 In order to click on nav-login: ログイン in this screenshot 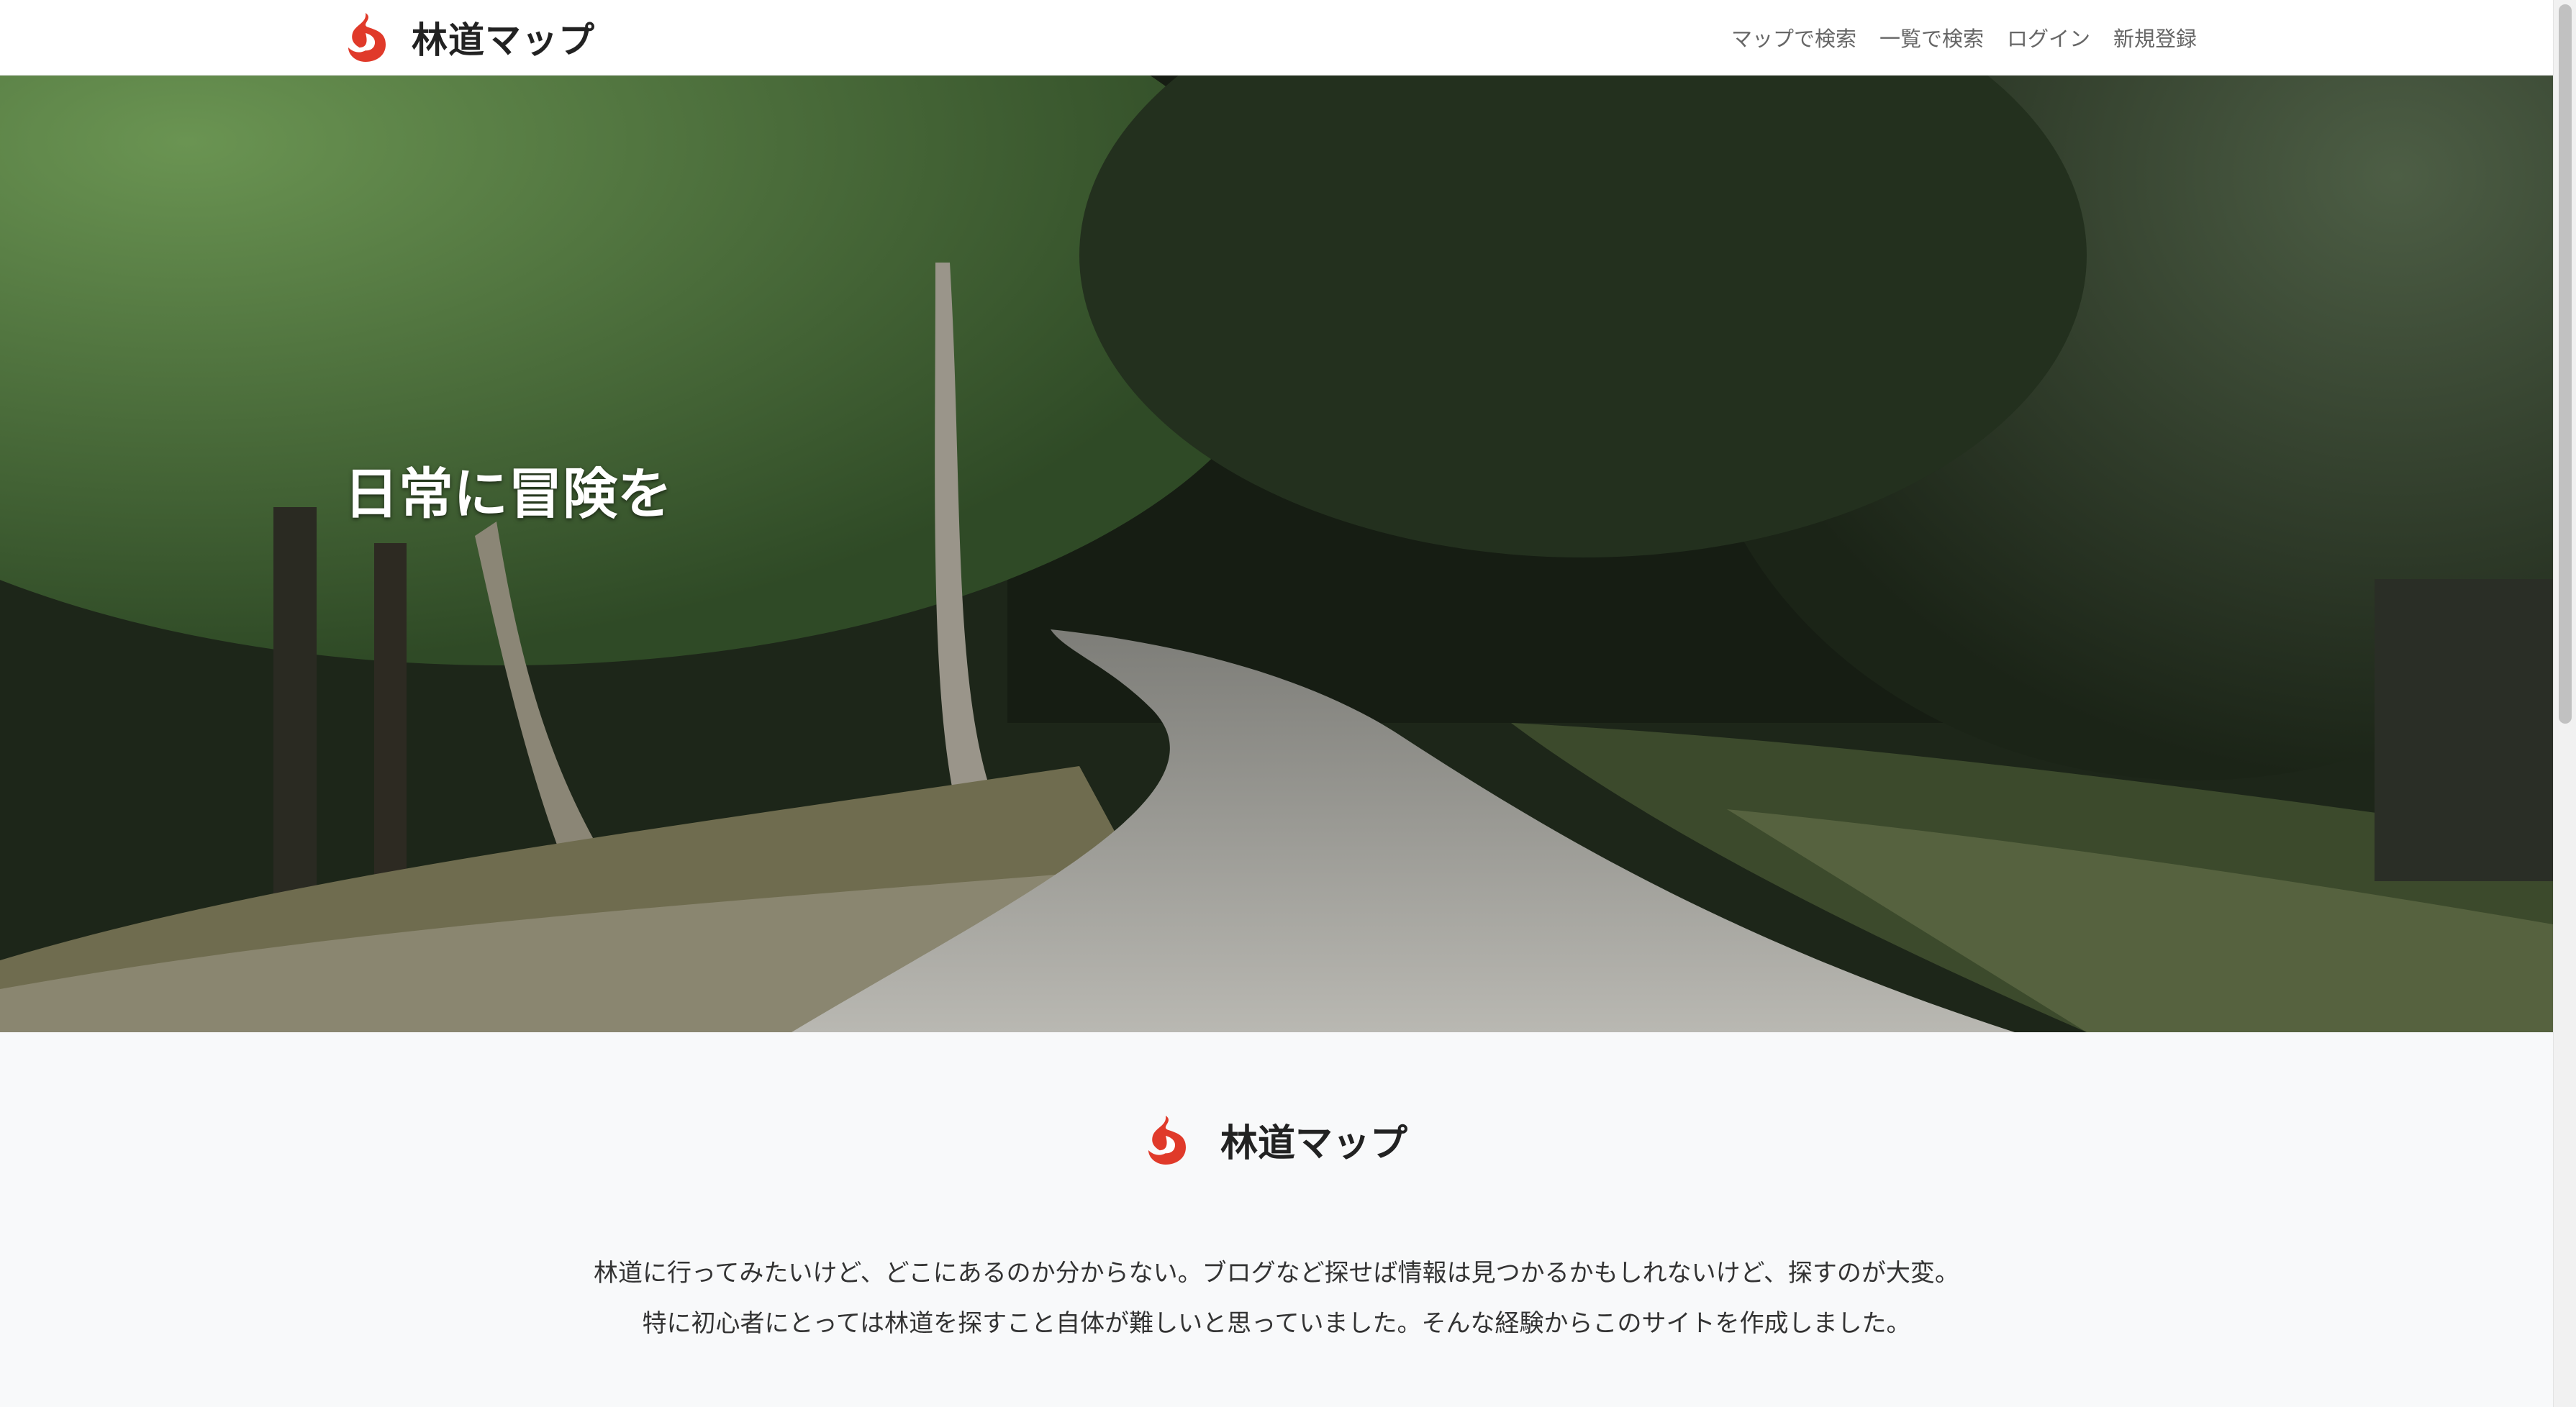, I will do `click(2048, 37)`.